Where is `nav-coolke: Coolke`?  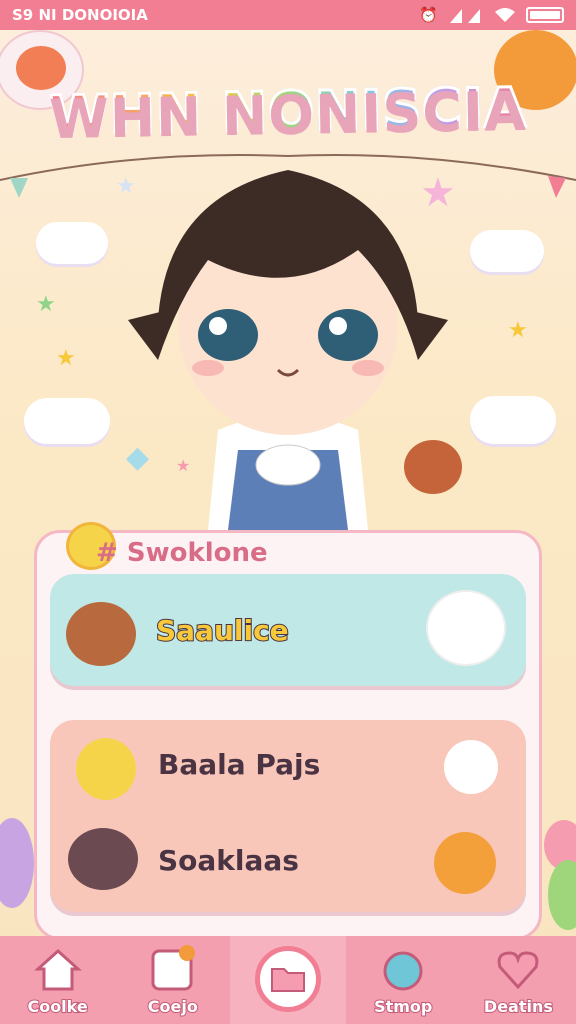 nav-coolke: Coolke is located at coordinates (57, 980).